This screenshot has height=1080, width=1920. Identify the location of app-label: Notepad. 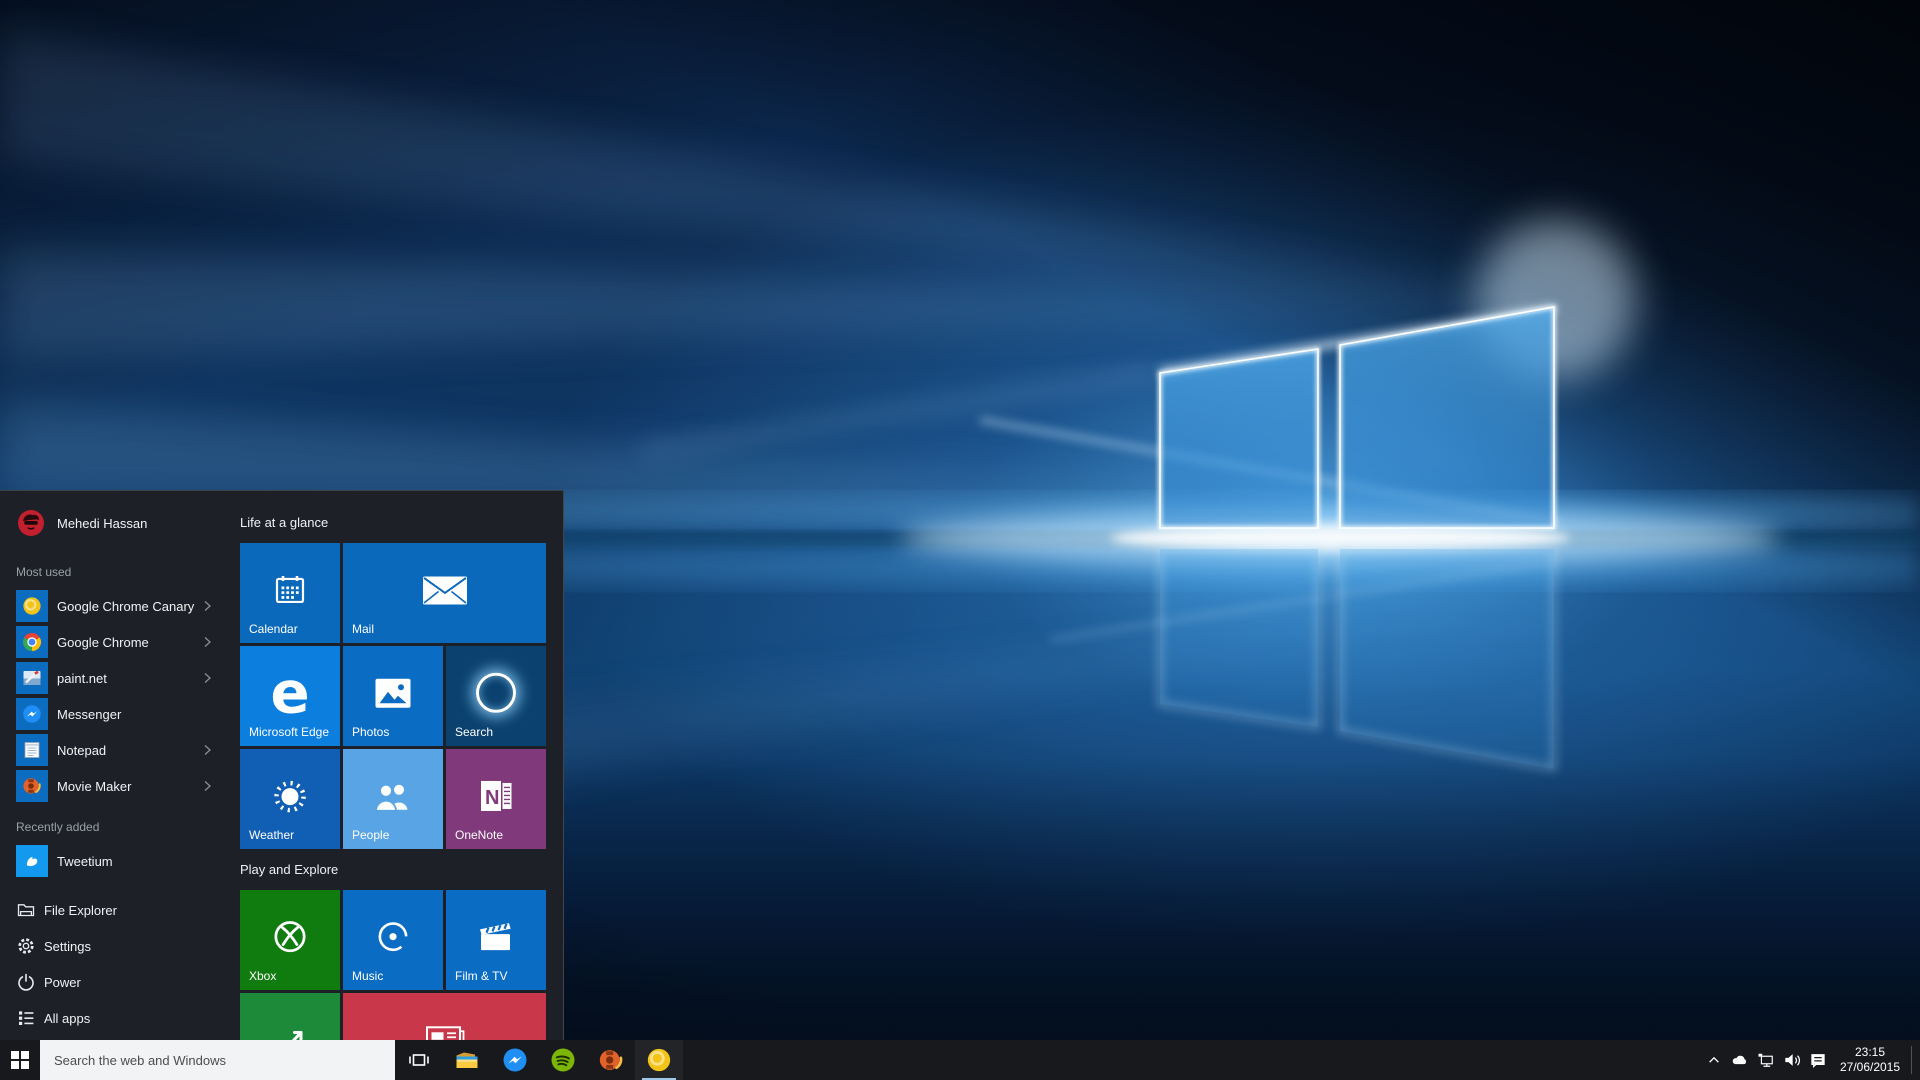
(82, 750).